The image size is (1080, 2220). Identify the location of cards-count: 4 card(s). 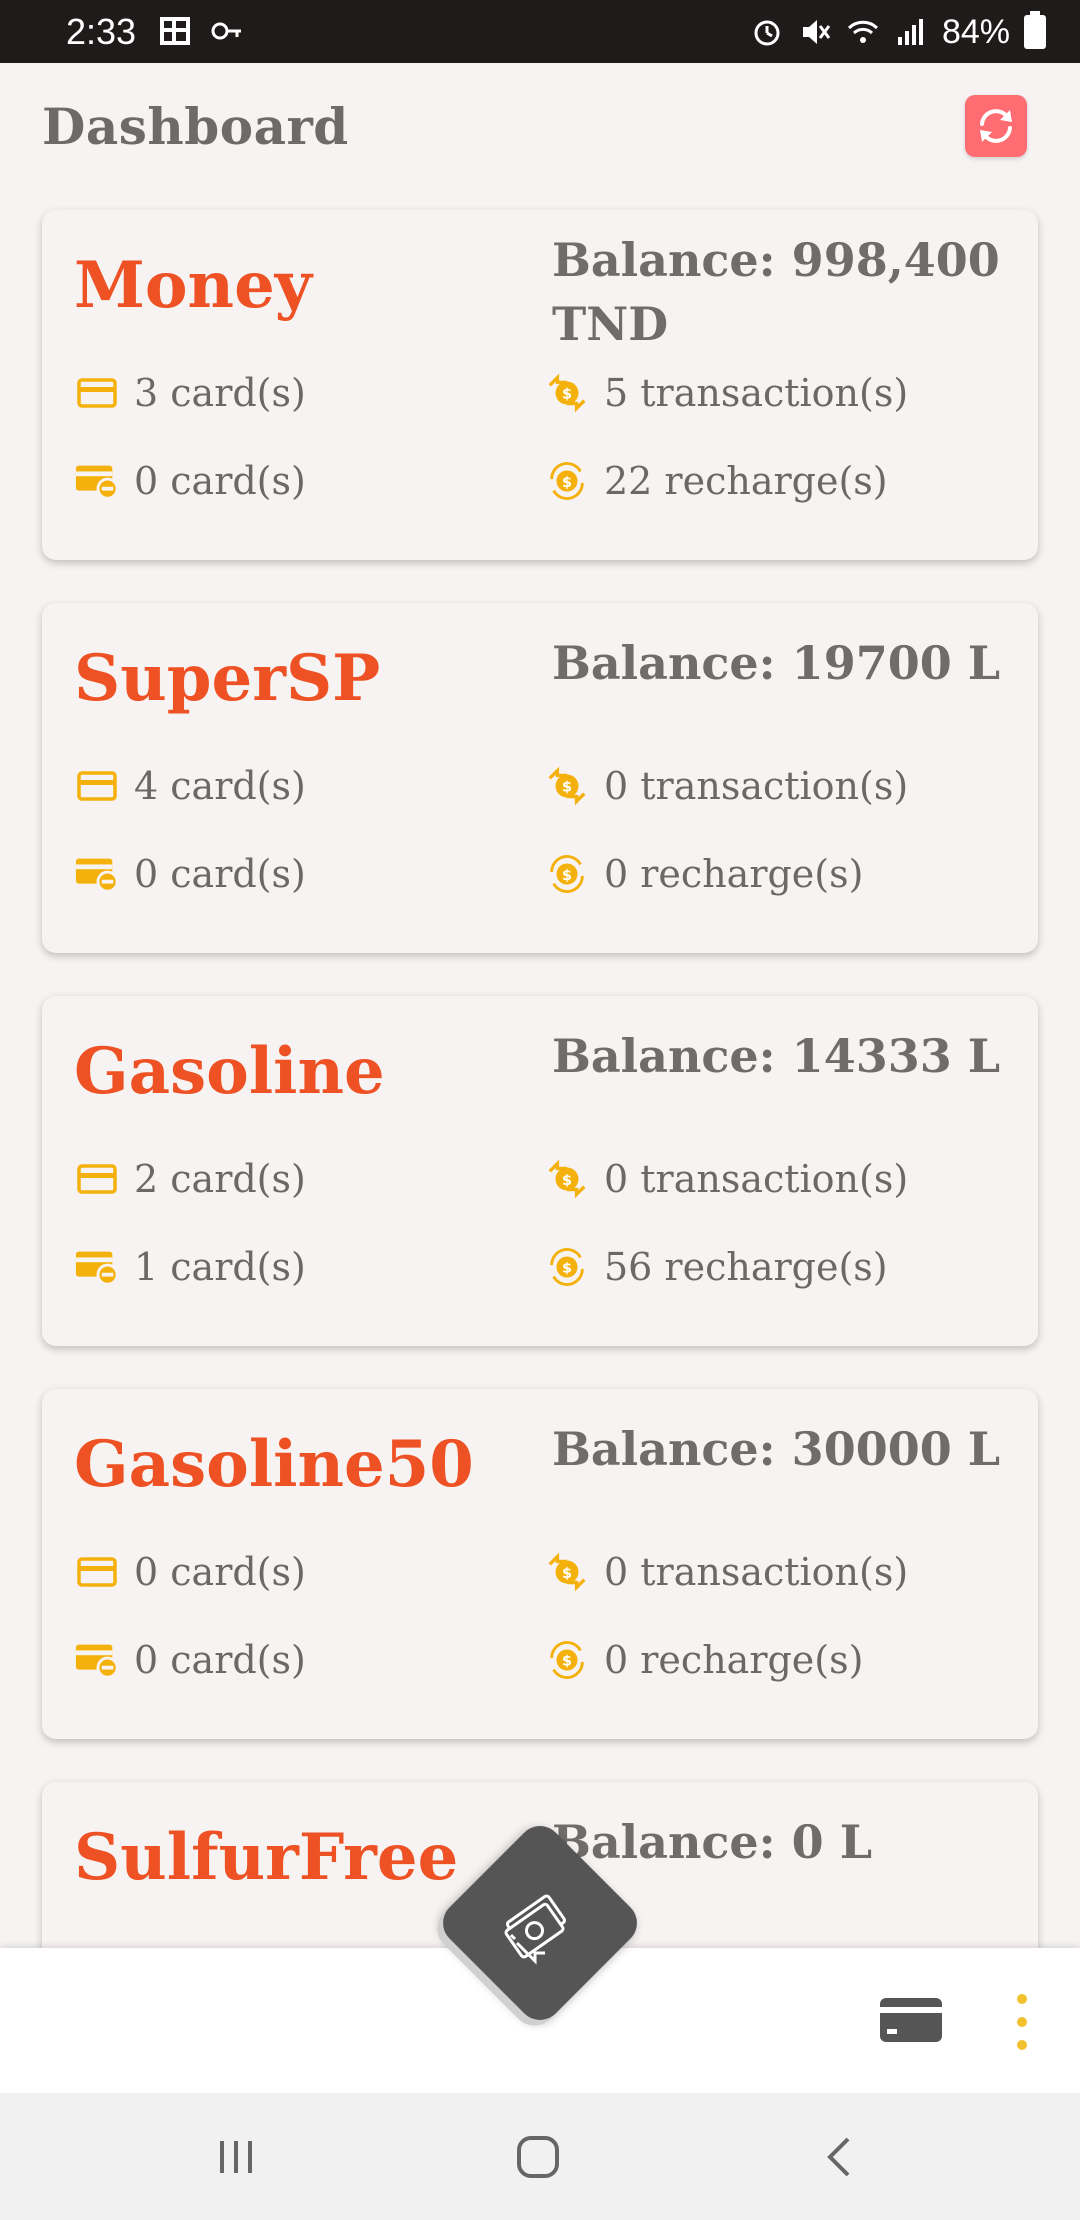
(190, 786).